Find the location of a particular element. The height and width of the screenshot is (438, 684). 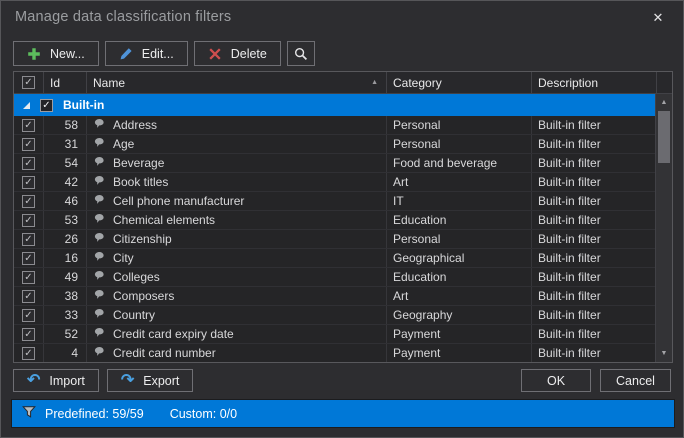

row-name: Credit card number is located at coordinates (164, 353).